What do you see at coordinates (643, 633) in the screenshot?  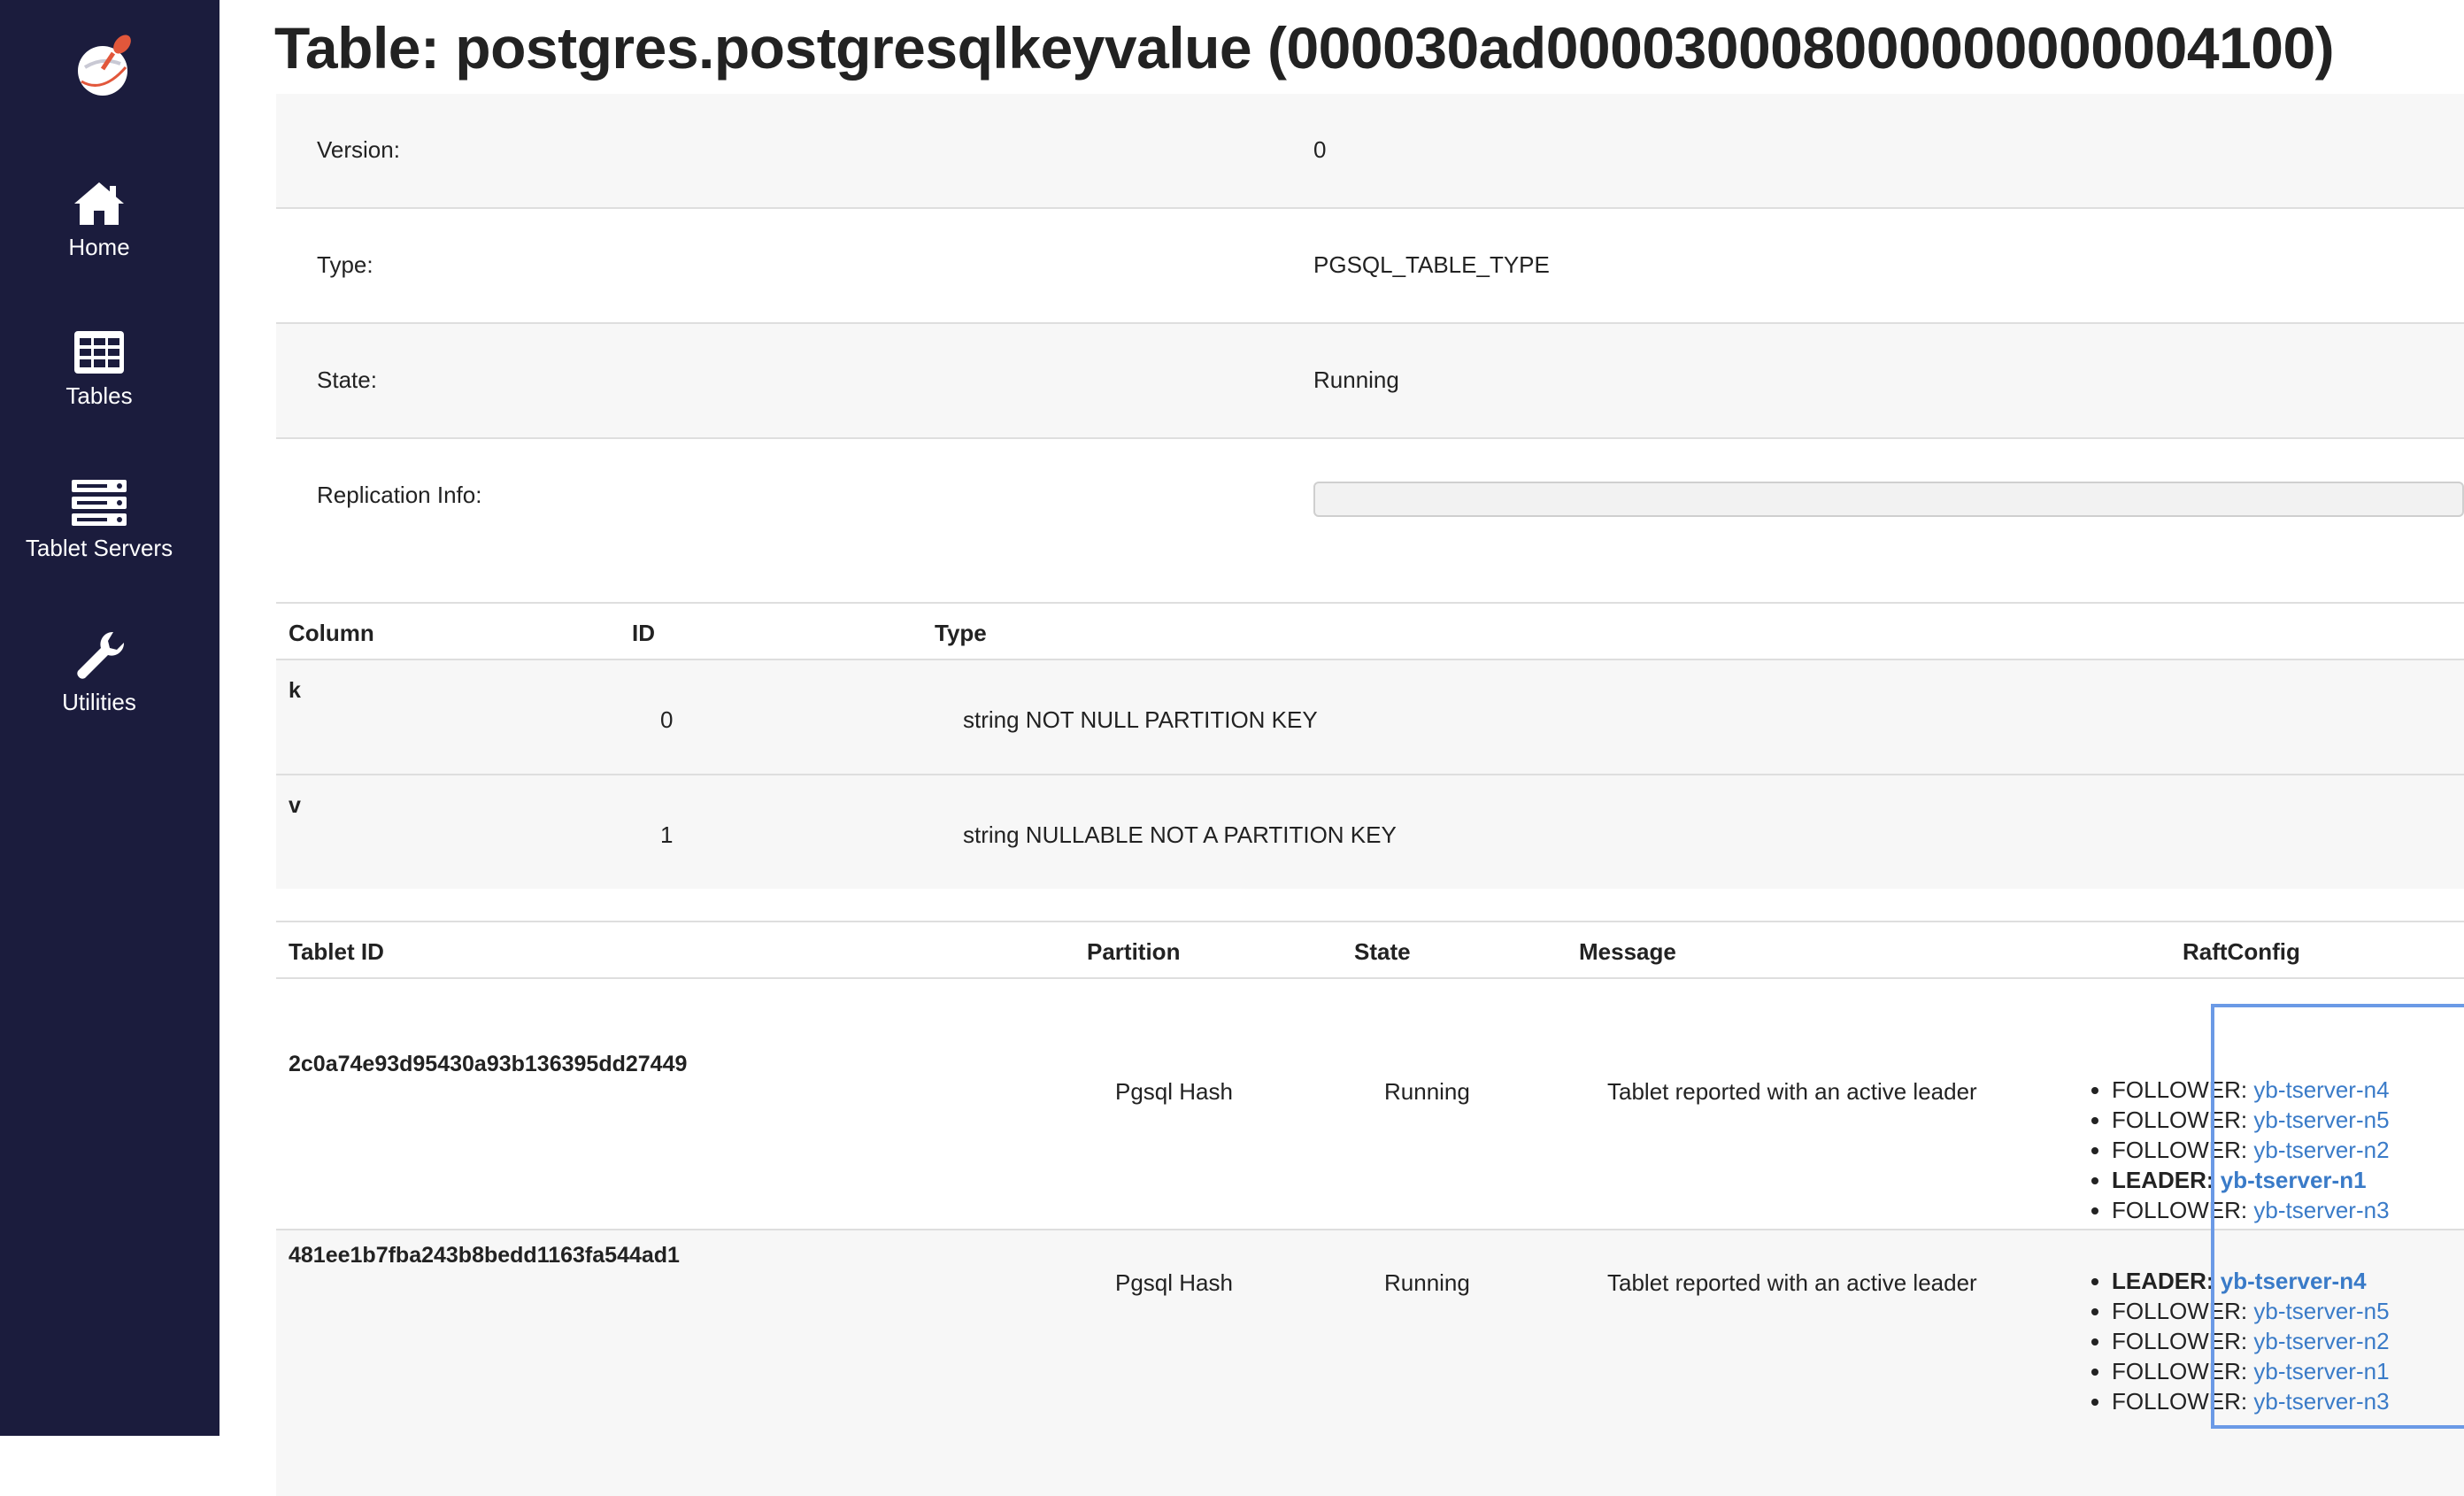 I see `column-header-id: ID` at bounding box center [643, 633].